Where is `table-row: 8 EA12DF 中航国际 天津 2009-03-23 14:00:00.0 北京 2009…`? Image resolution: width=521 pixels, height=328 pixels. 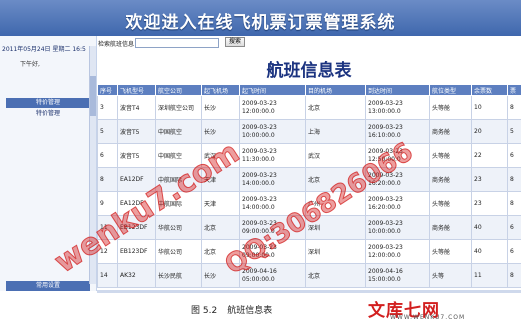 table-row: 8 EA12DF 中航国际 天津 2009-03-23 14:00:00.0 北京 2009… is located at coordinates (309, 179).